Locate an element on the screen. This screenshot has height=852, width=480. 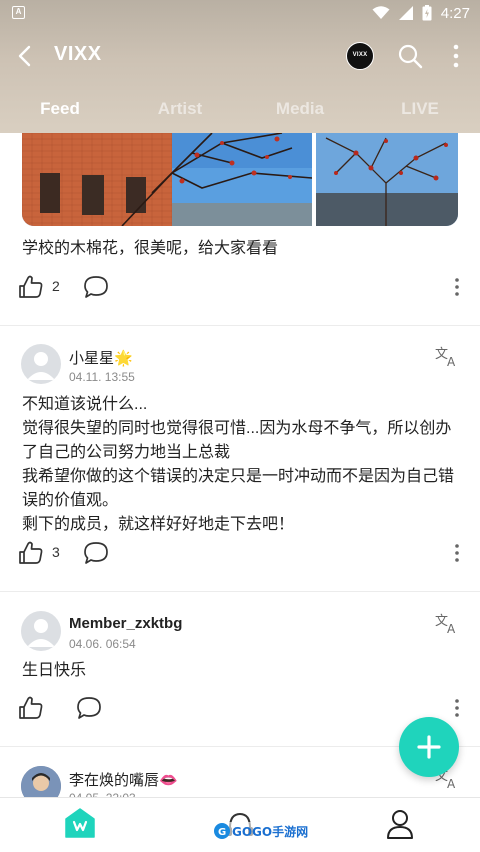
like-count: 2 is located at coordinates (56, 286).